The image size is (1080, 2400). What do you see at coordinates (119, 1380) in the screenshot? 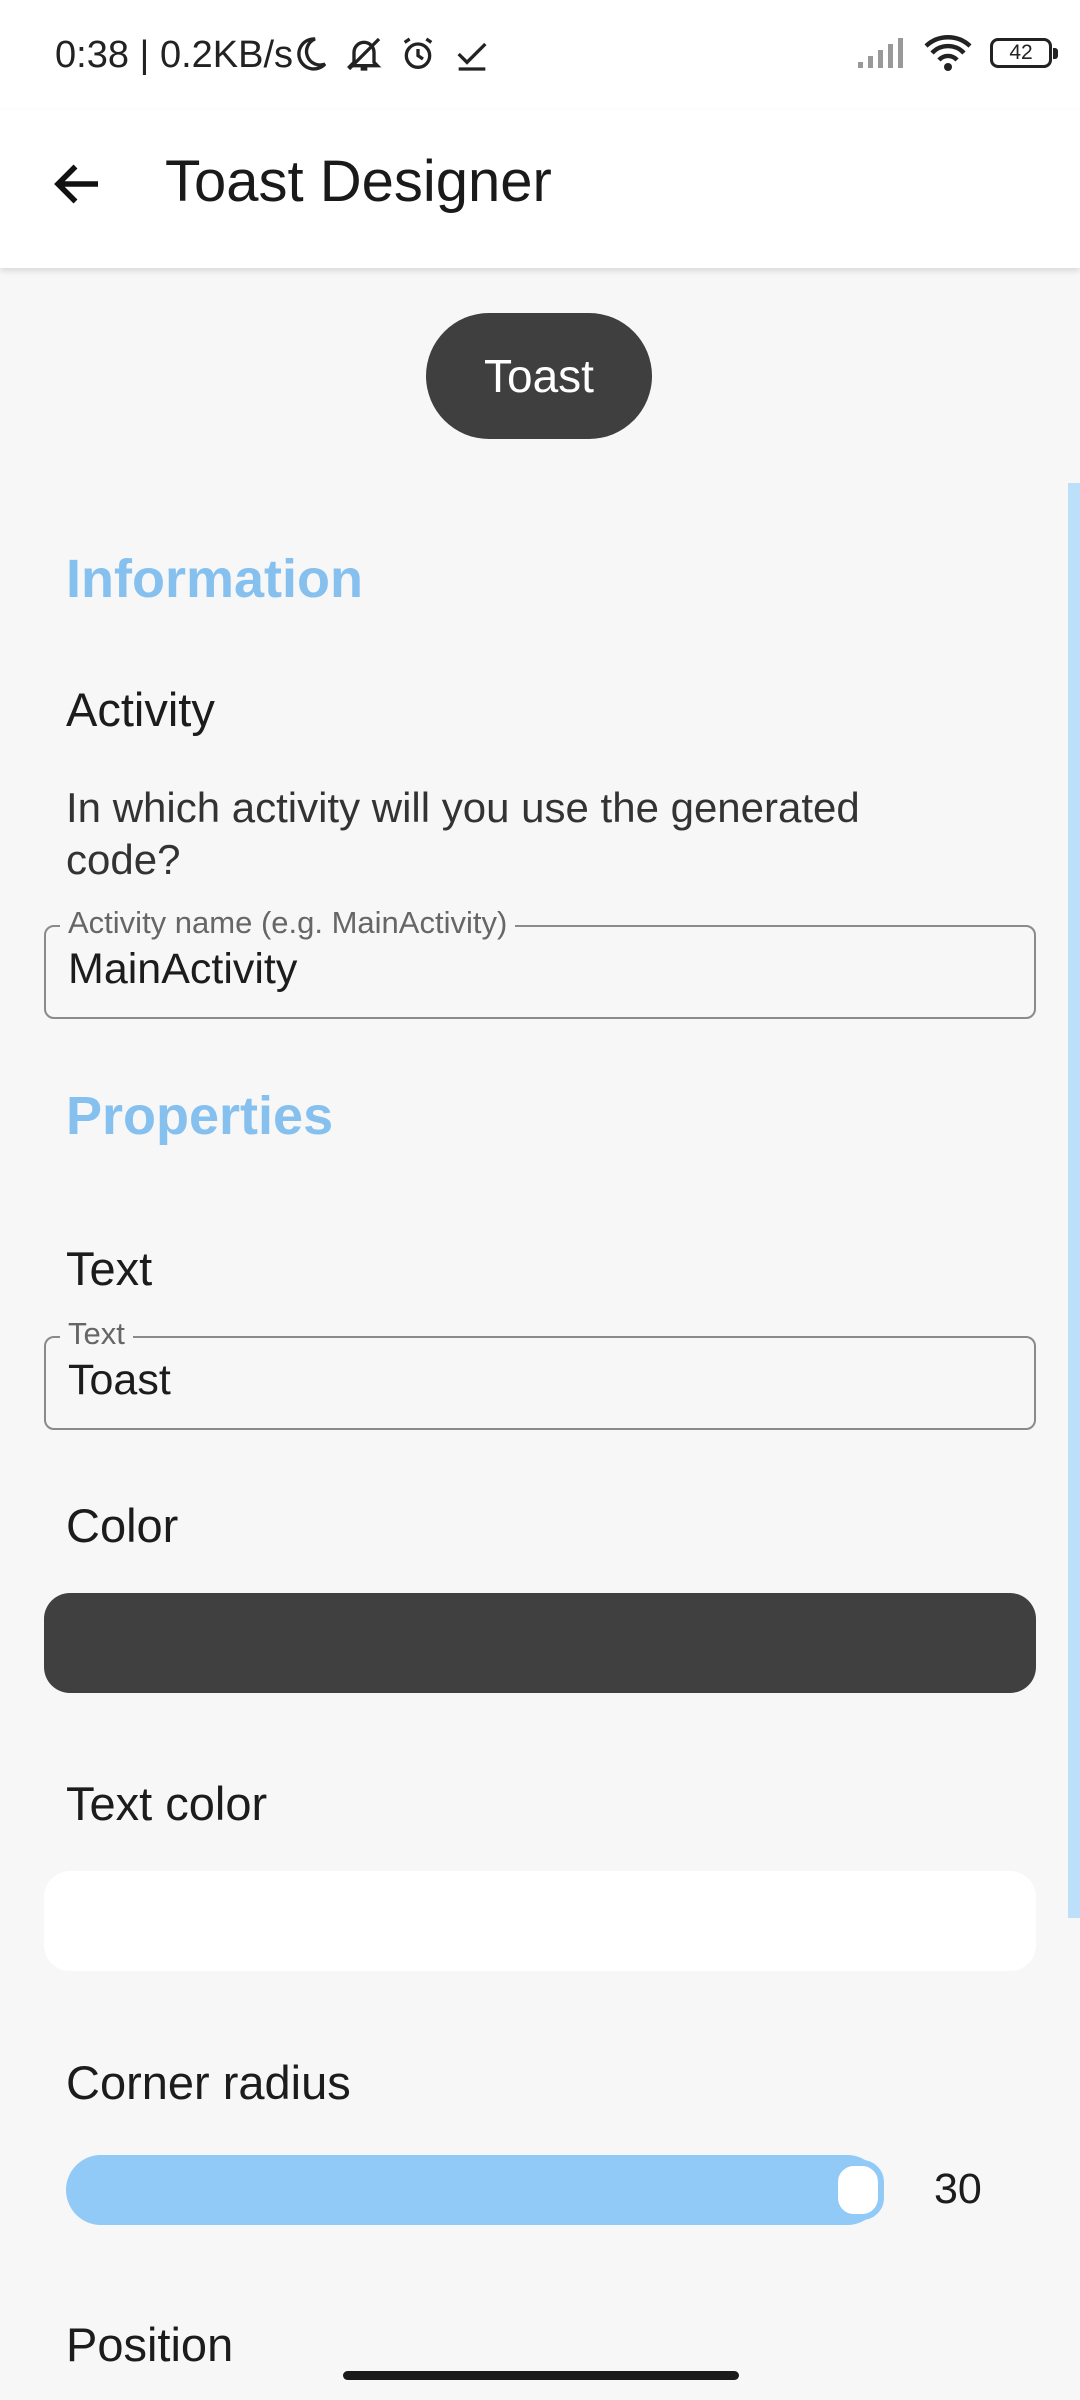
I see `text-input: Toast` at bounding box center [119, 1380].